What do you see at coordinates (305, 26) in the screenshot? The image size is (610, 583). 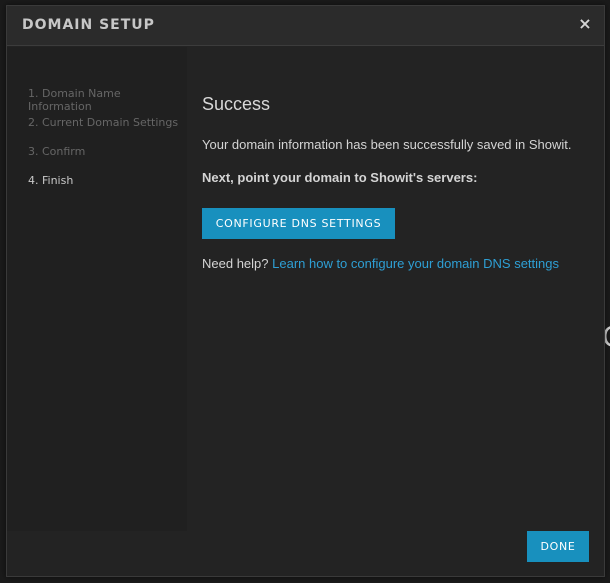 I see `modal-header: DOMAIN SETUP ×` at bounding box center [305, 26].